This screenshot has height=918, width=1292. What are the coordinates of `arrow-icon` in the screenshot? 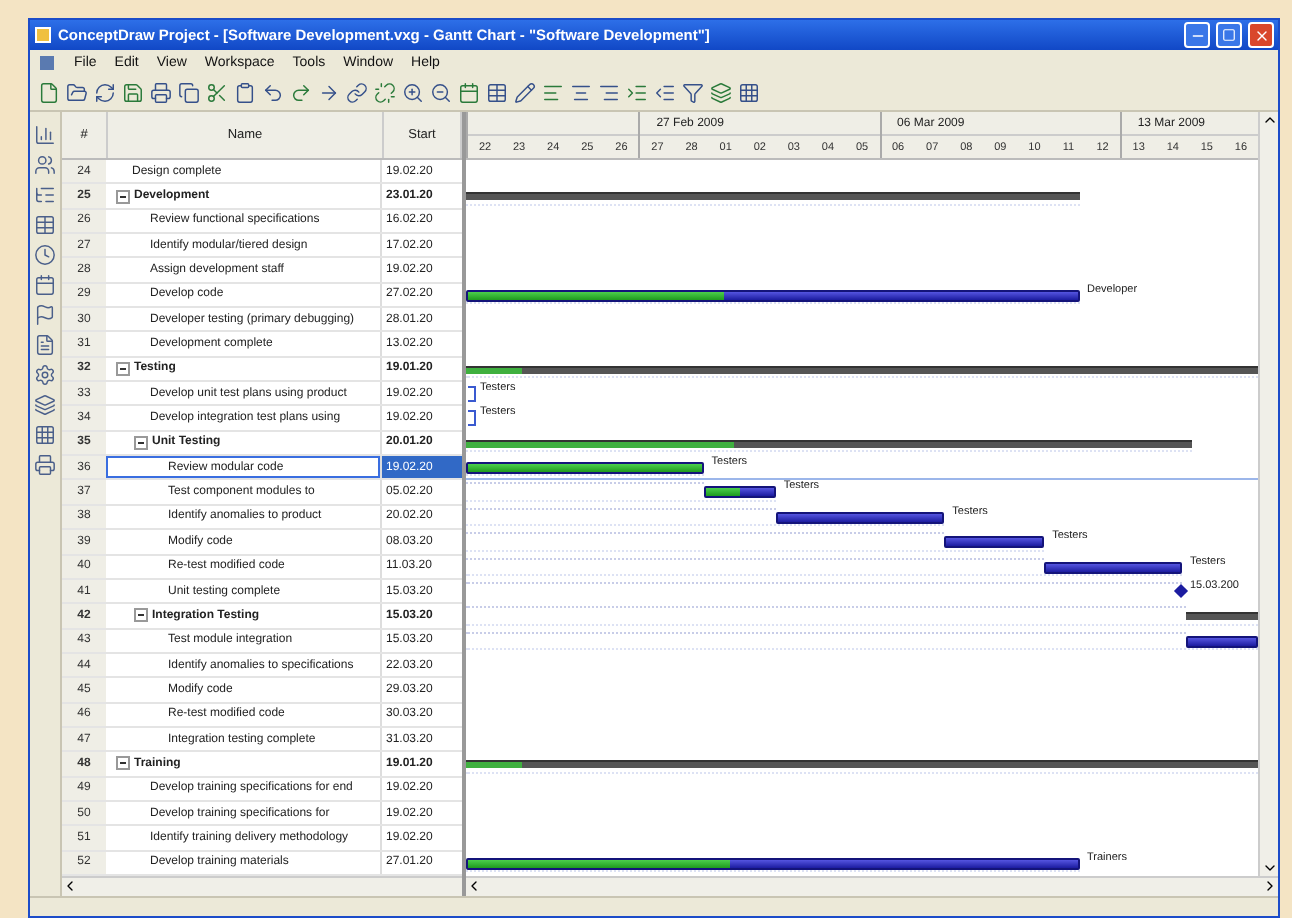 It's located at (329, 93).